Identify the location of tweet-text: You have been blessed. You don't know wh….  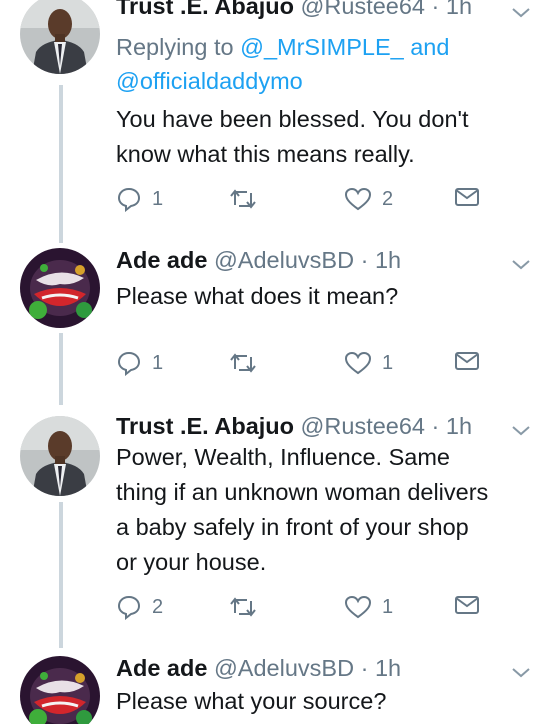
(326, 137).